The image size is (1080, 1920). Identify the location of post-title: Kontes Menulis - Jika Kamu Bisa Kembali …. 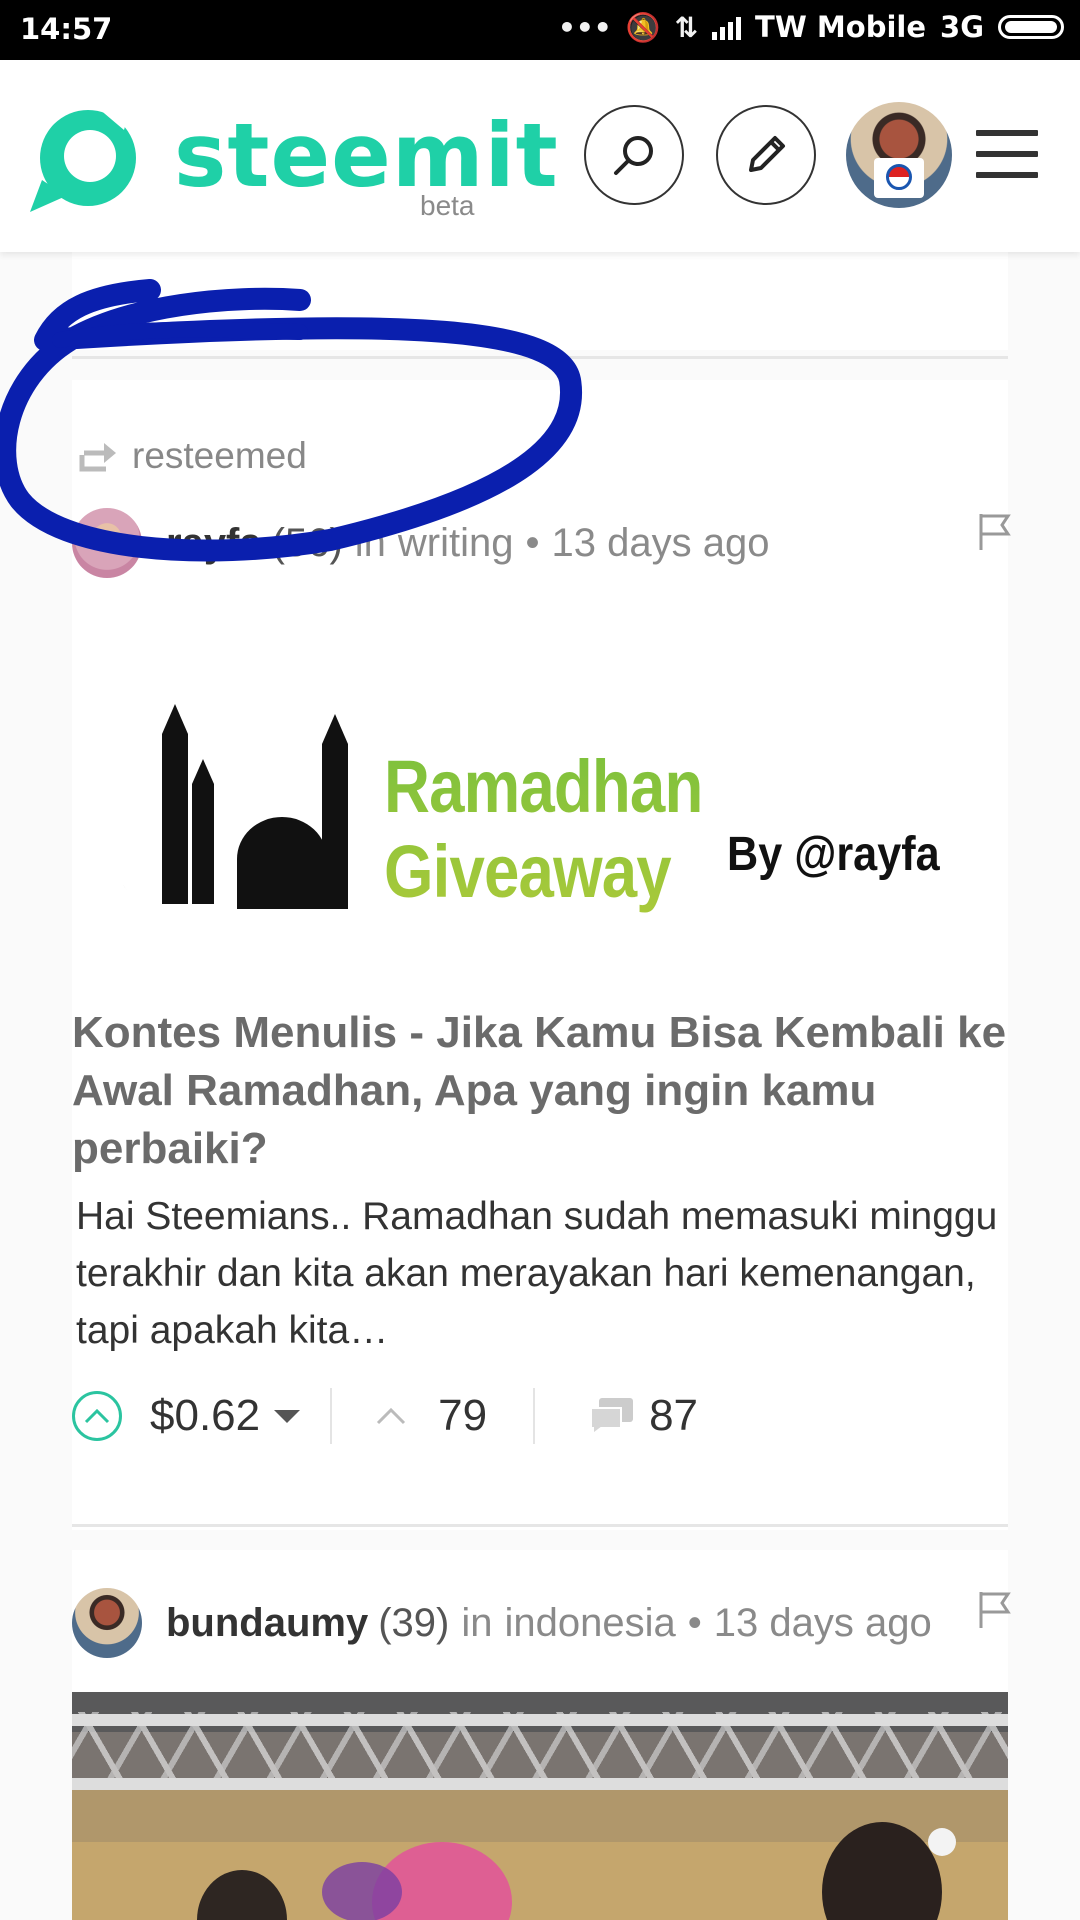
(540, 1091).